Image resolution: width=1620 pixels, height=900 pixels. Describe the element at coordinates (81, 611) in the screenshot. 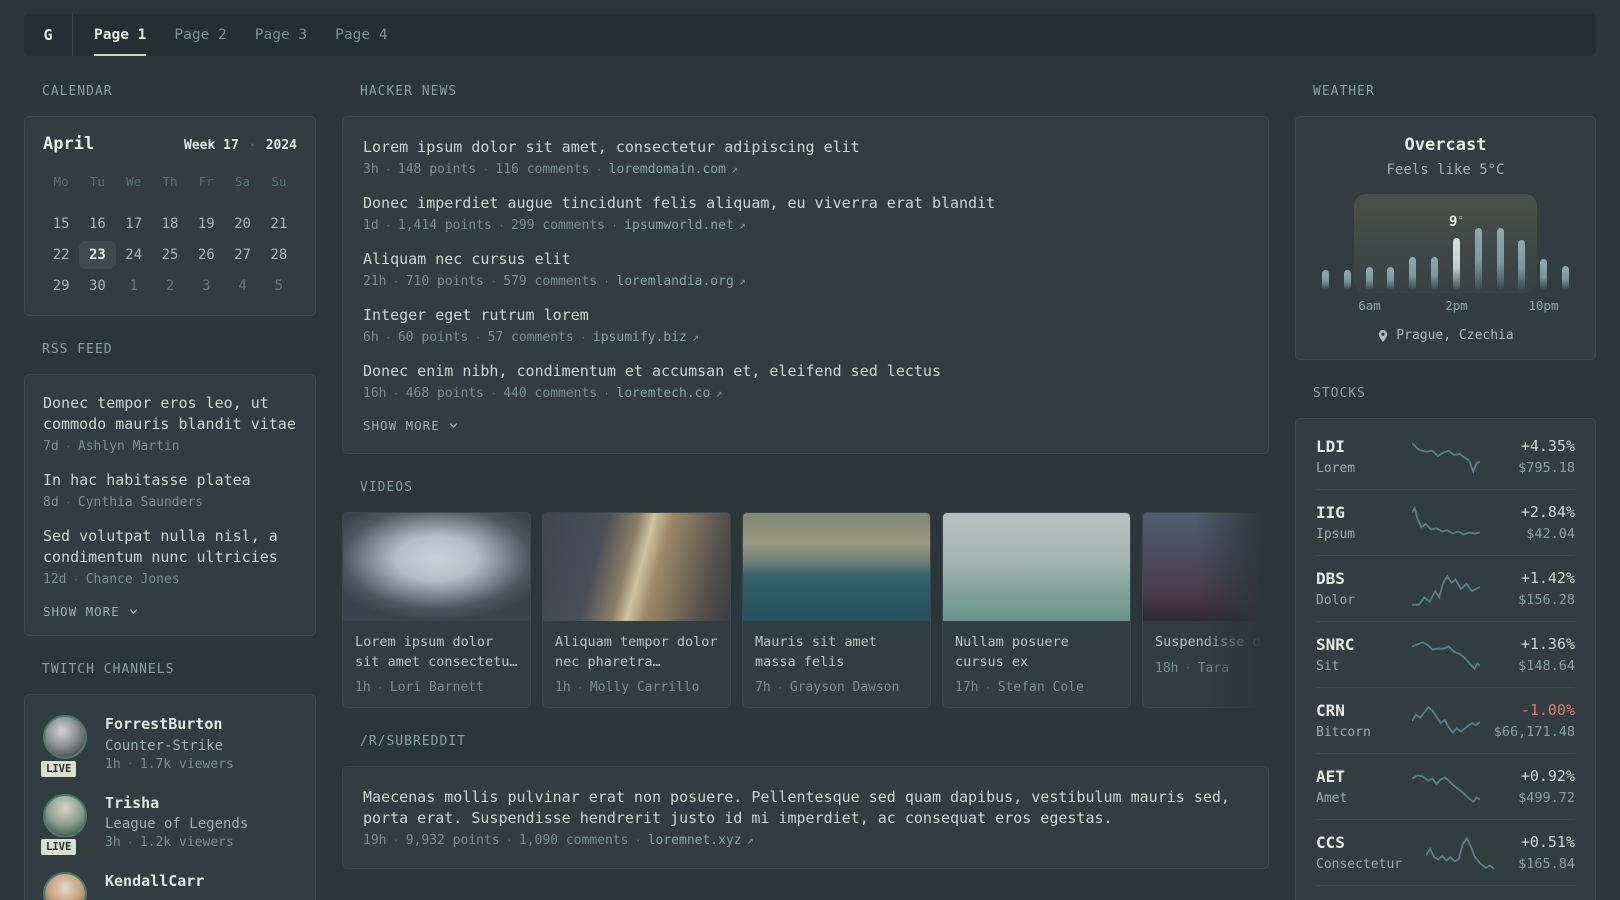

I see `show-more-label: SHOW MORE` at that location.